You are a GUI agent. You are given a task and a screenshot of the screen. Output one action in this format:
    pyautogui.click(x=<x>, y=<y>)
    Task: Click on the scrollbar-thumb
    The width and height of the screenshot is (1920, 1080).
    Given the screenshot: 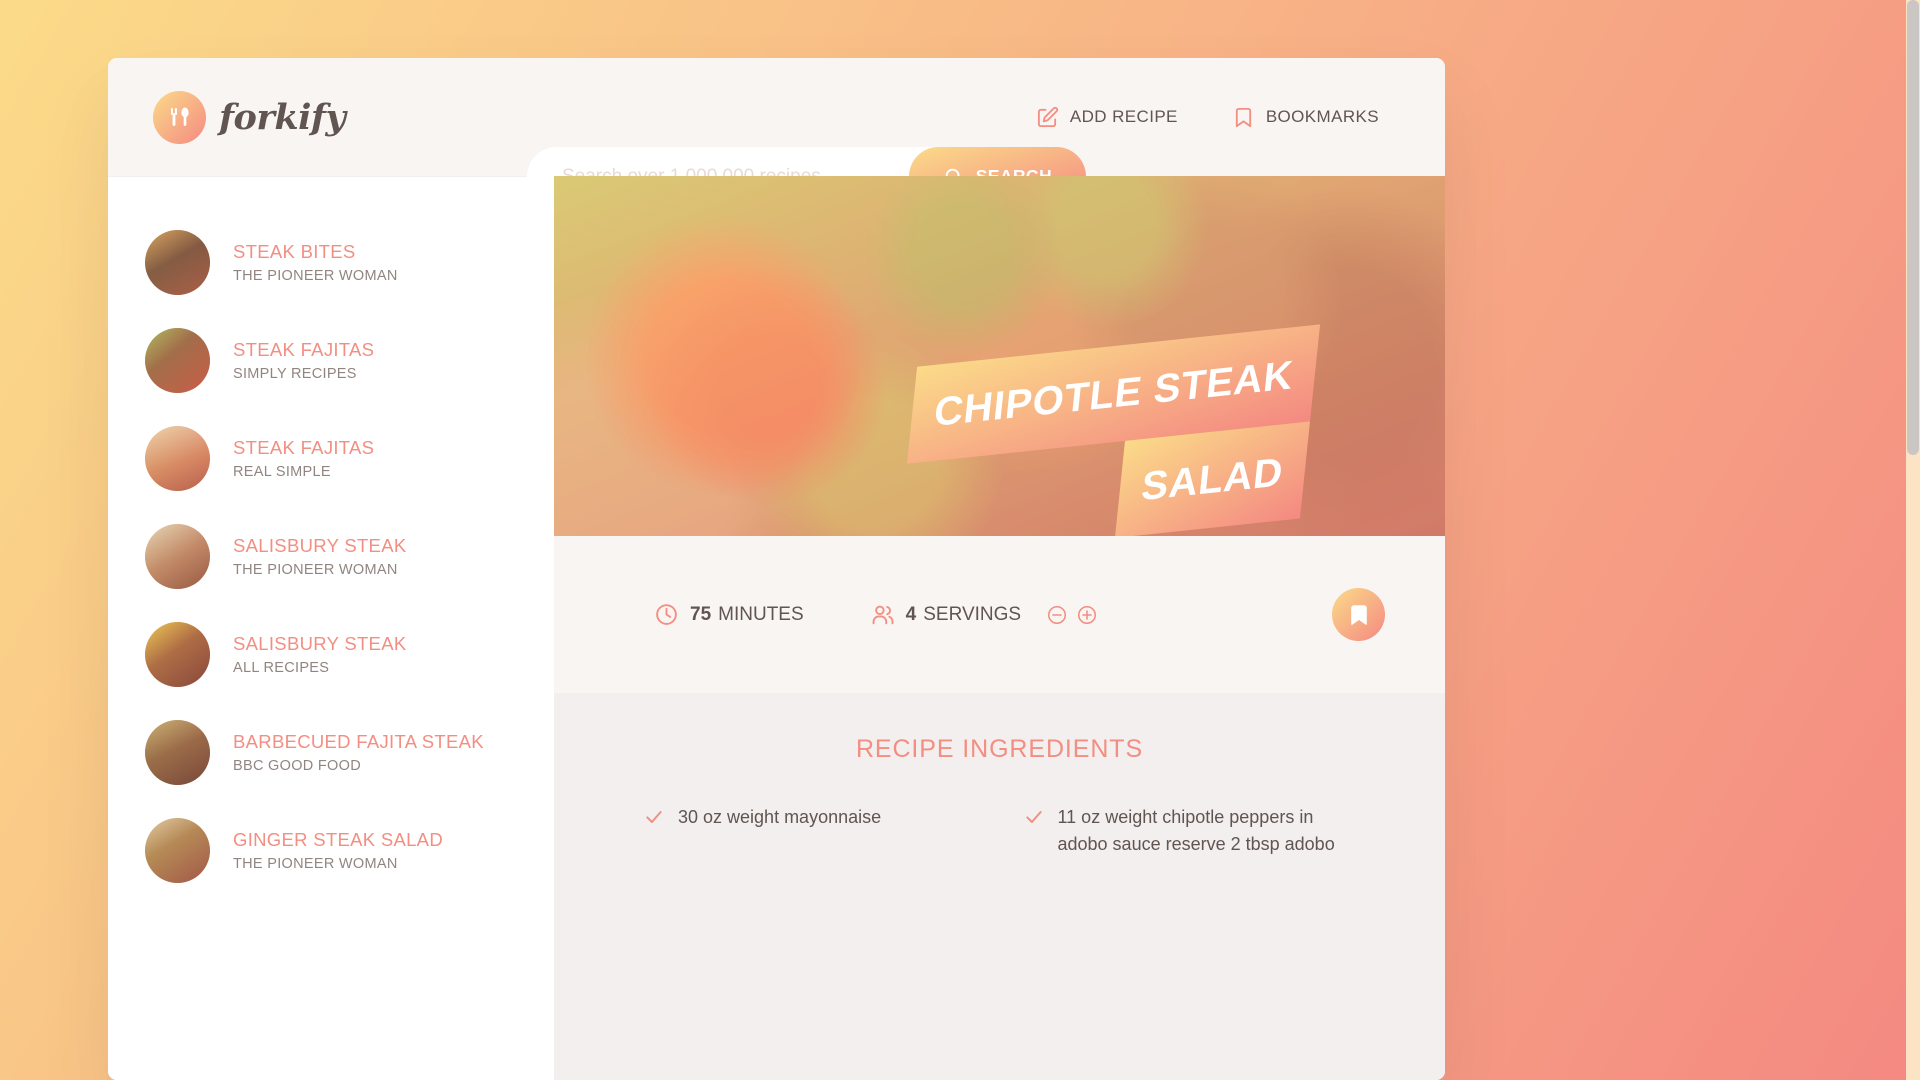 What is the action you would take?
    pyautogui.click(x=1913, y=227)
    